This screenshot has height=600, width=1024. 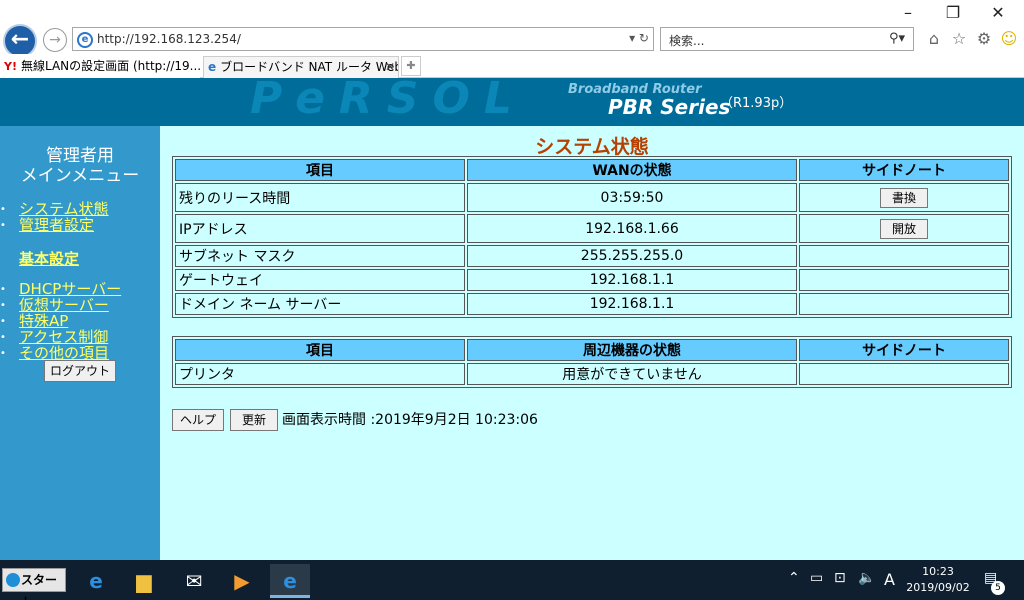 I want to click on clock-date: 2019/09/02, so click(x=938, y=587).